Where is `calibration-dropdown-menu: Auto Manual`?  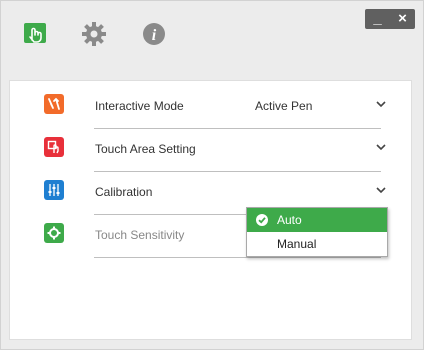 calibration-dropdown-menu: Auto Manual is located at coordinates (317, 232).